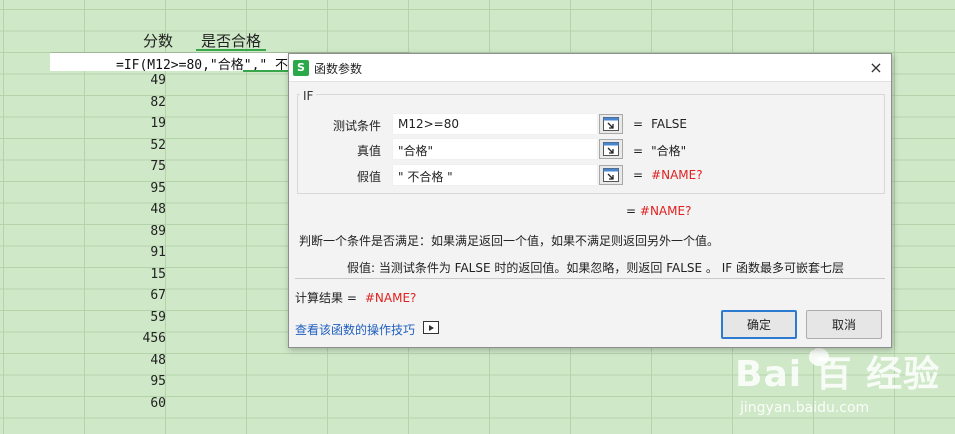 This screenshot has width=955, height=434. I want to click on ok-button: 确定, so click(759, 324).